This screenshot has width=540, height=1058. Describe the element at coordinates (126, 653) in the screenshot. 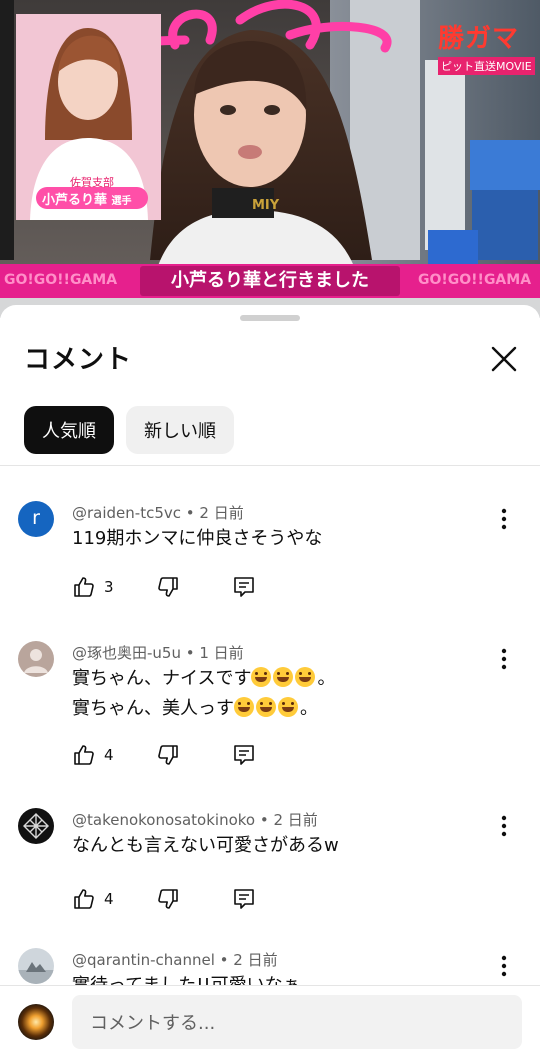

I see `comment-author: @琢也奥田-u5u` at that location.